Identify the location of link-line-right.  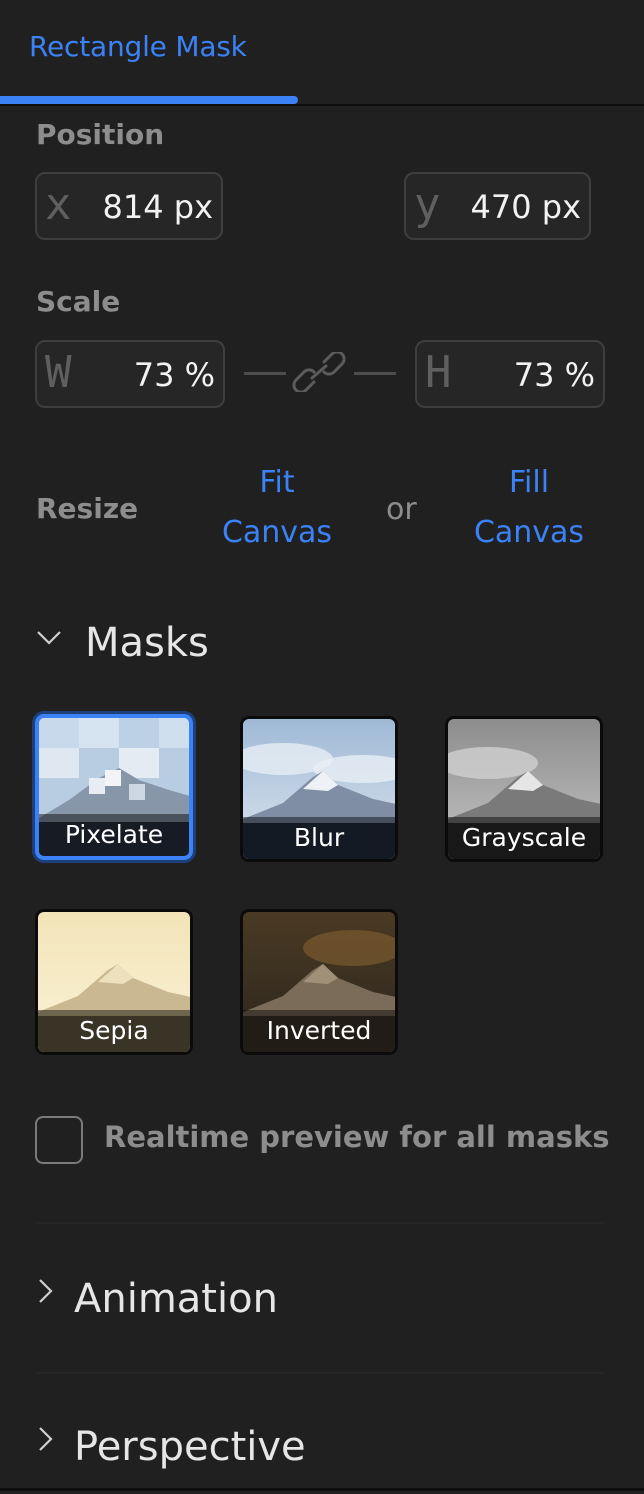
(375, 373).